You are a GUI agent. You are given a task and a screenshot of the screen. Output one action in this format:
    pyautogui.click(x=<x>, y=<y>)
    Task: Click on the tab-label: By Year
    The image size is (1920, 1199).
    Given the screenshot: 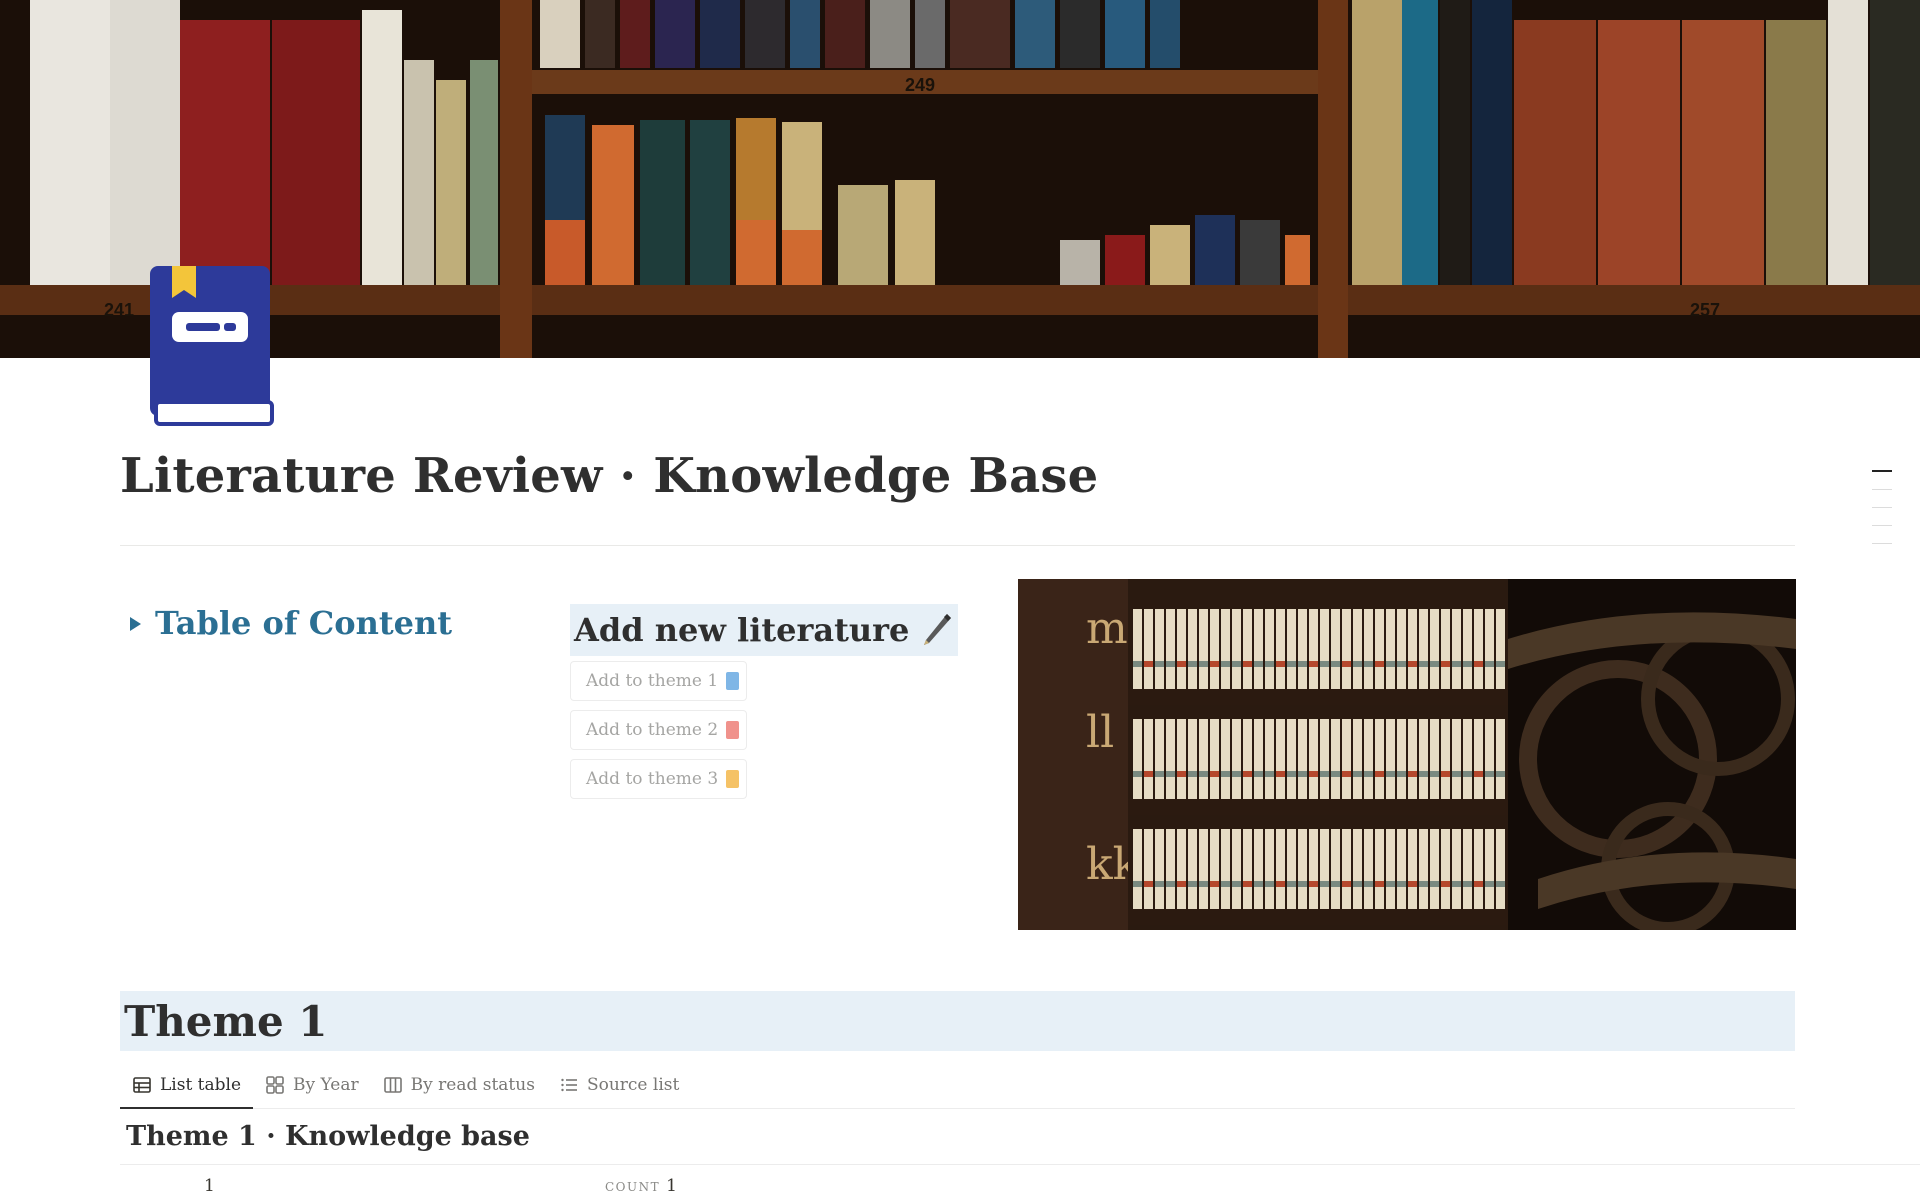 What is the action you would take?
    pyautogui.click(x=326, y=1085)
    